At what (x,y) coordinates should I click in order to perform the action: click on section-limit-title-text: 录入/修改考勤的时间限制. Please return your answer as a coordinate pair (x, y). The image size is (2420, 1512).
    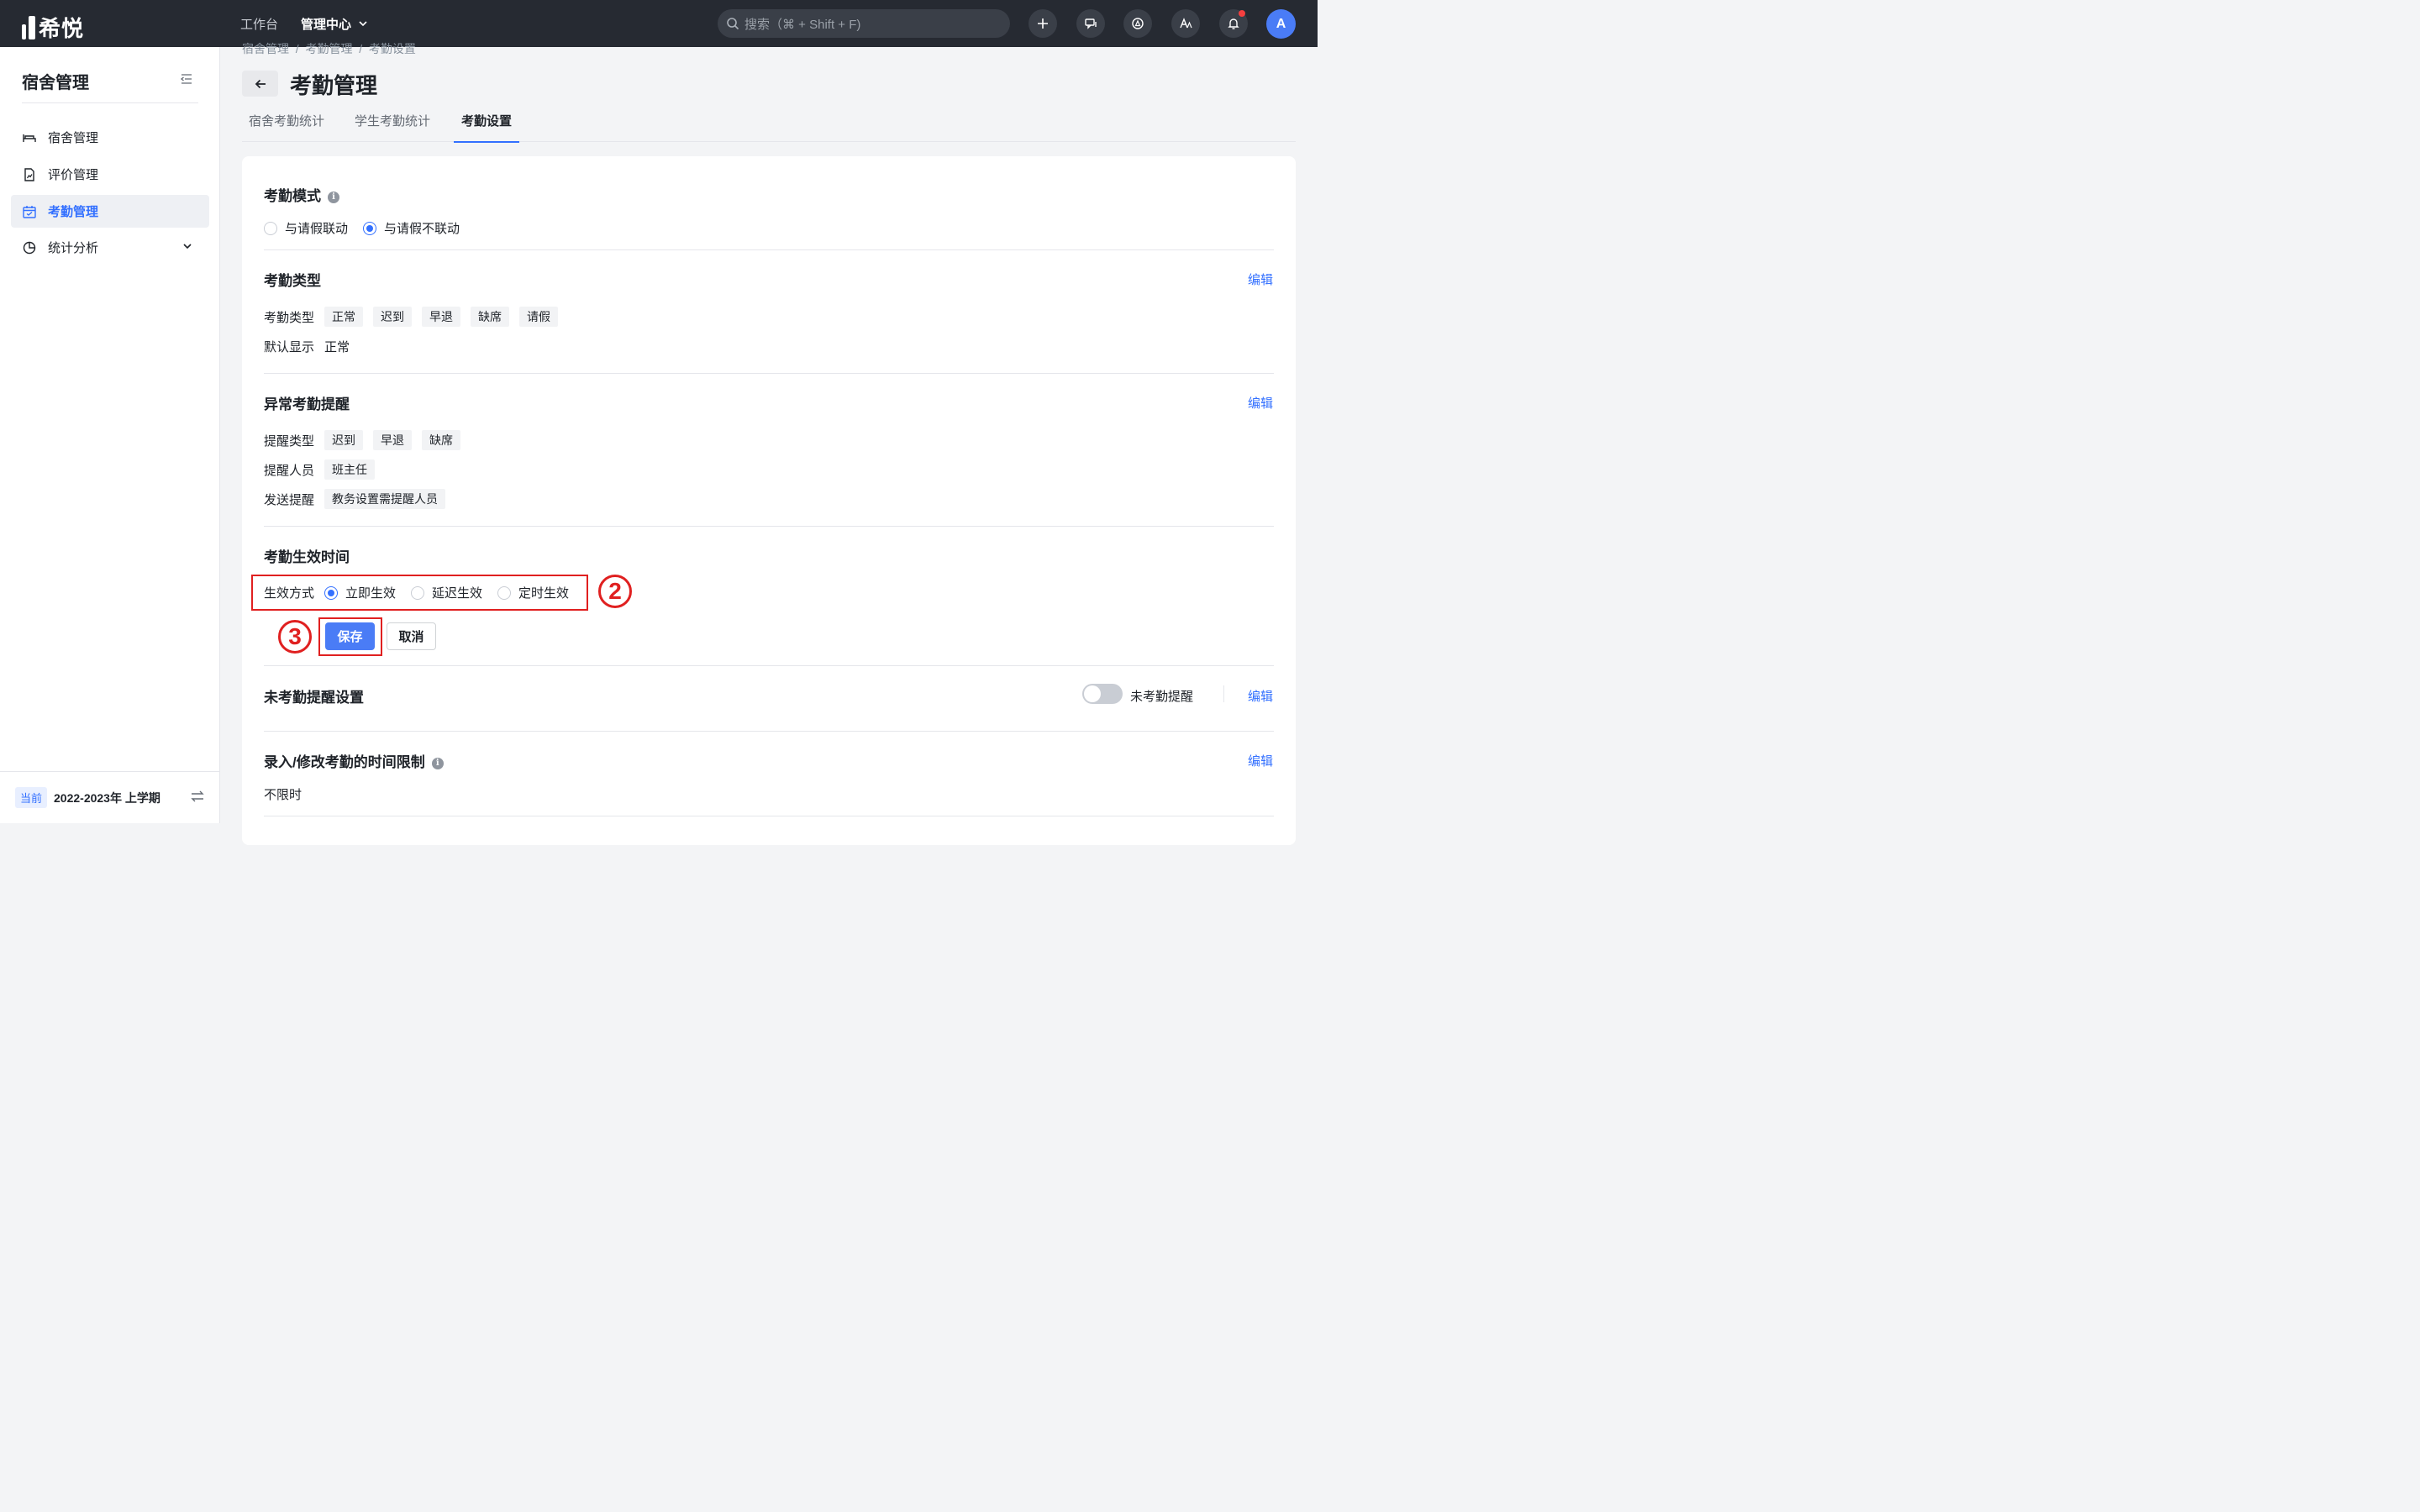
    Looking at the image, I should click on (344, 762).